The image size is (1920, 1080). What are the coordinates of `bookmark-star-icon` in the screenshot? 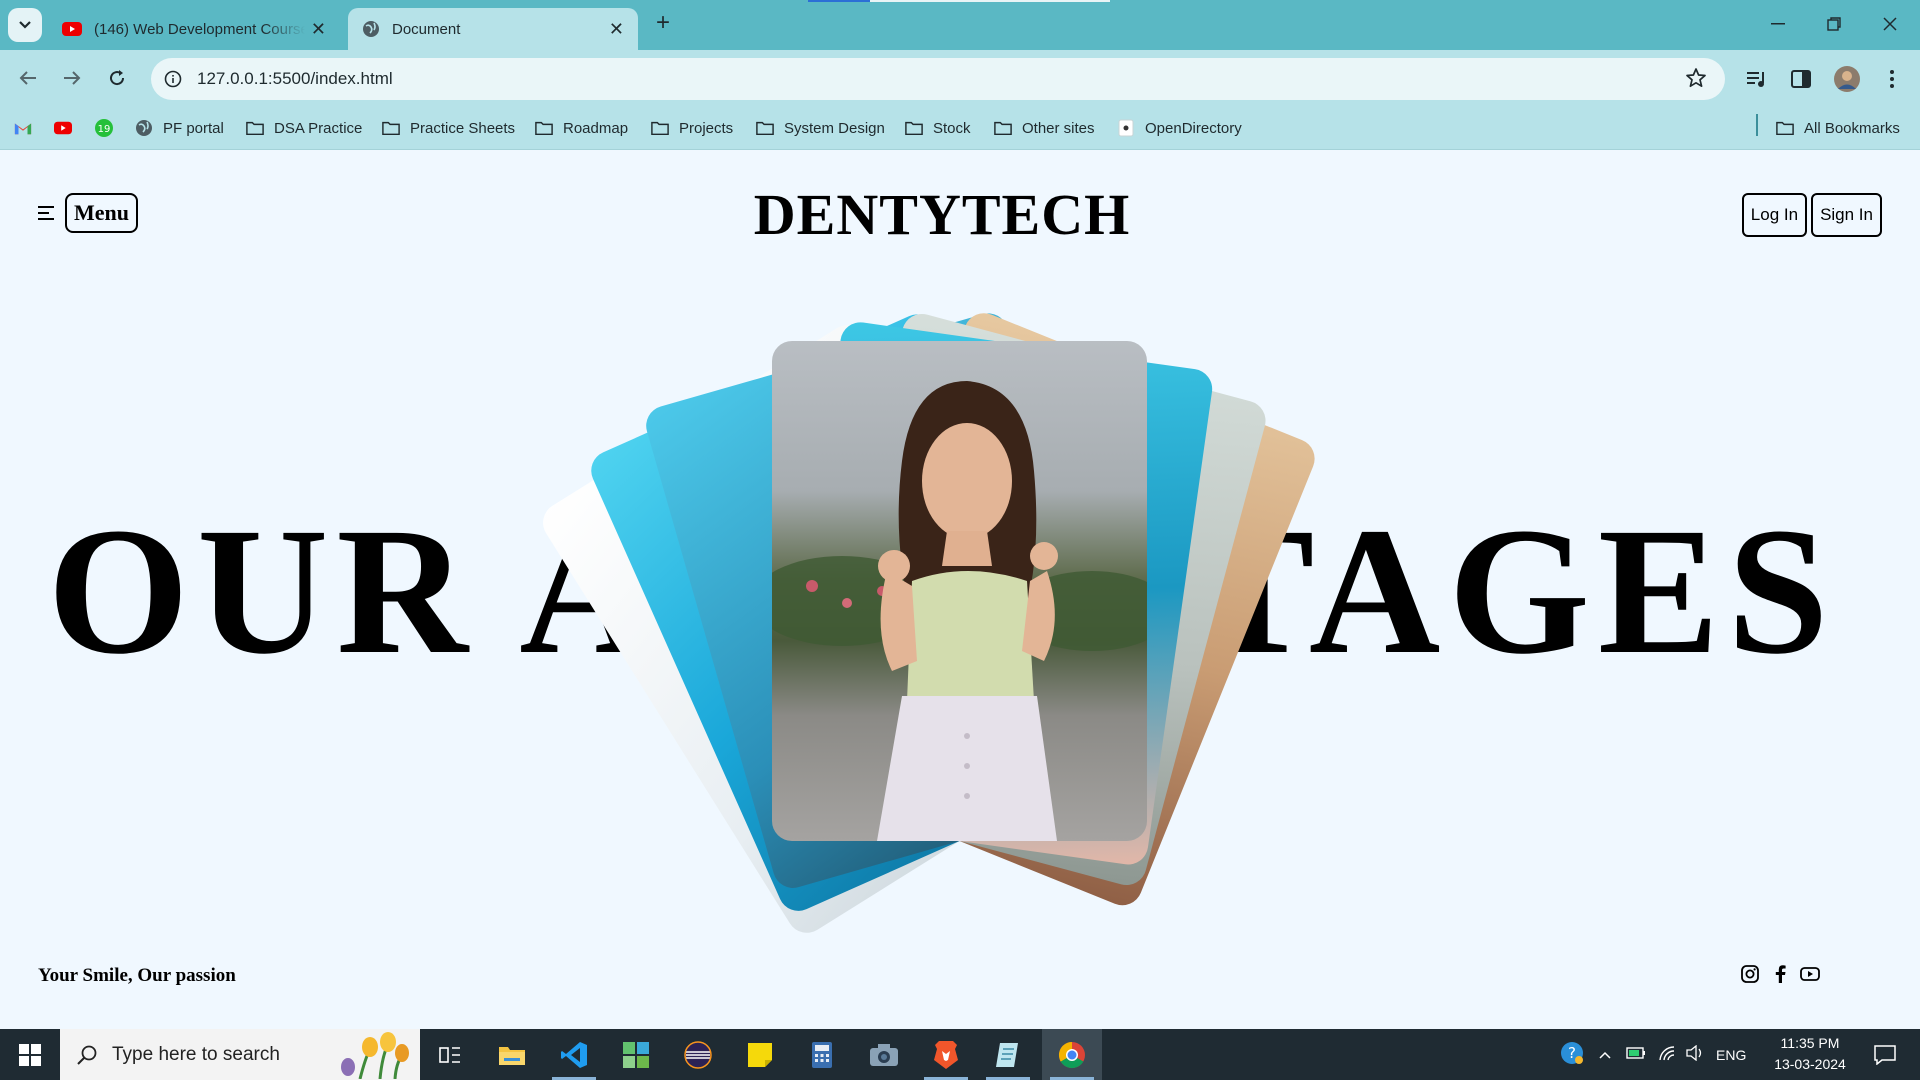 It's located at (1696, 80).